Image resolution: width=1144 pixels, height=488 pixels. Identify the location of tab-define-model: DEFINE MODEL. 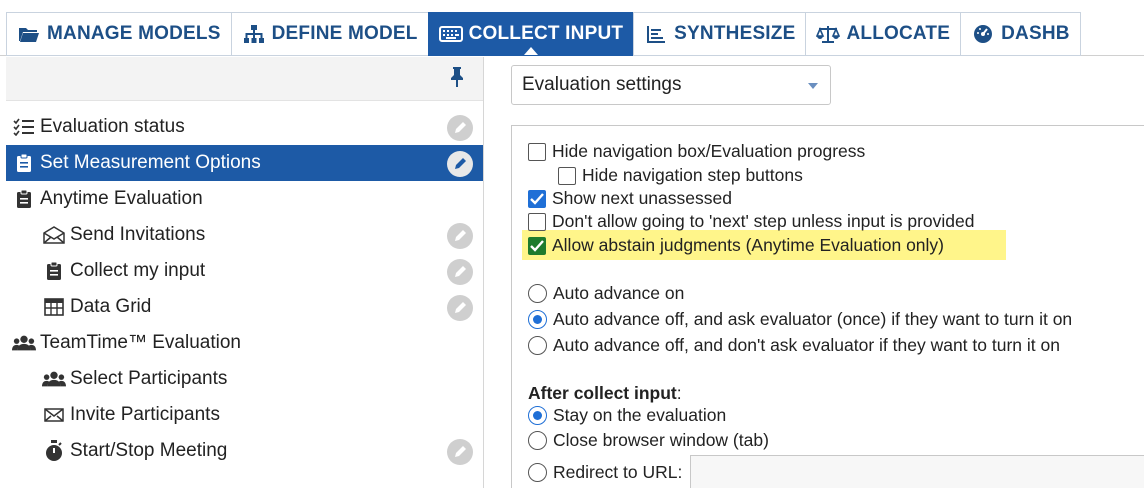
(329, 34).